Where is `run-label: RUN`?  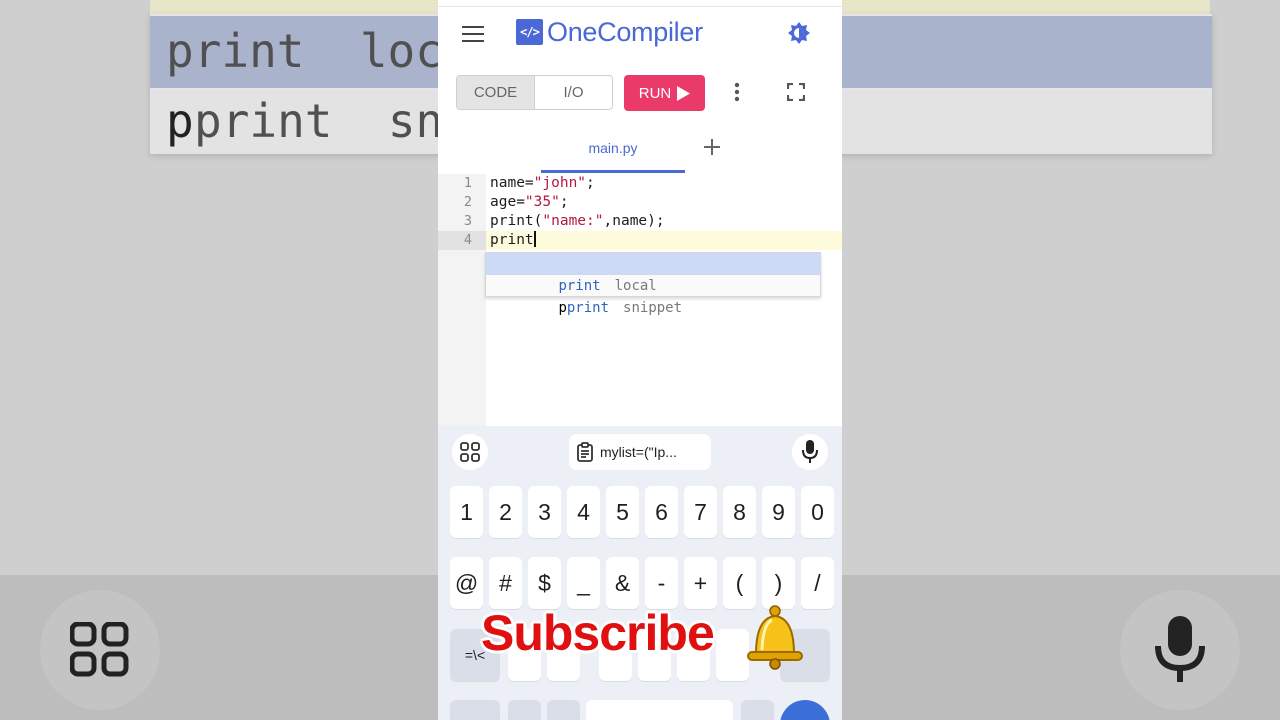 run-label: RUN is located at coordinates (655, 93).